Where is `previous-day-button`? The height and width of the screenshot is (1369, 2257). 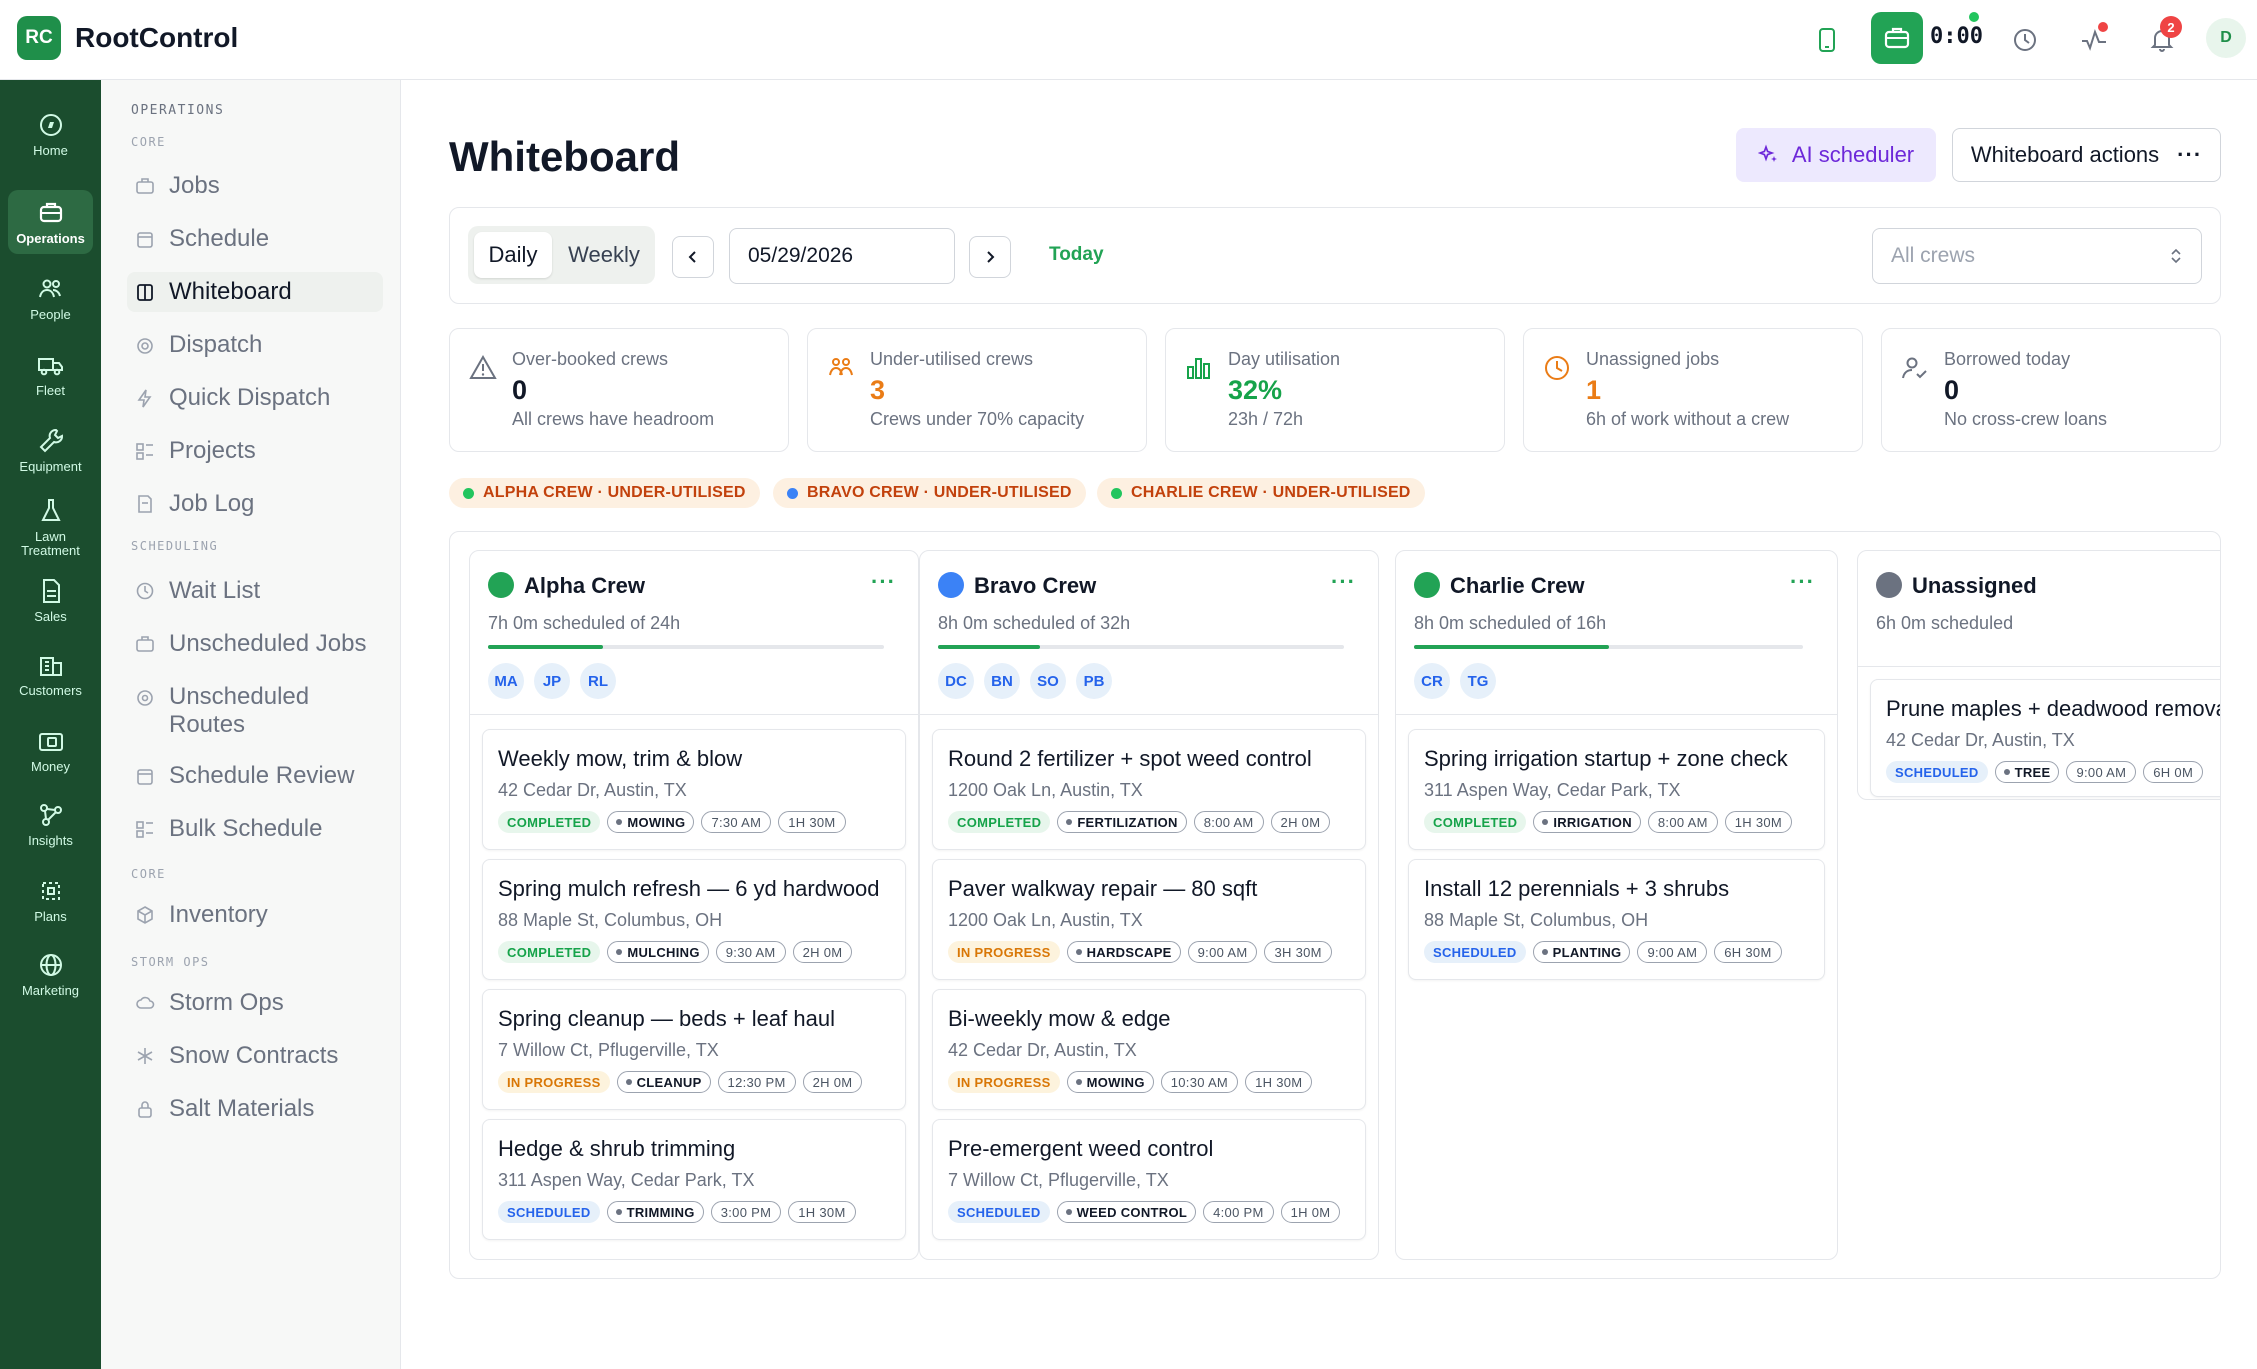 previous-day-button is located at coordinates (693, 257).